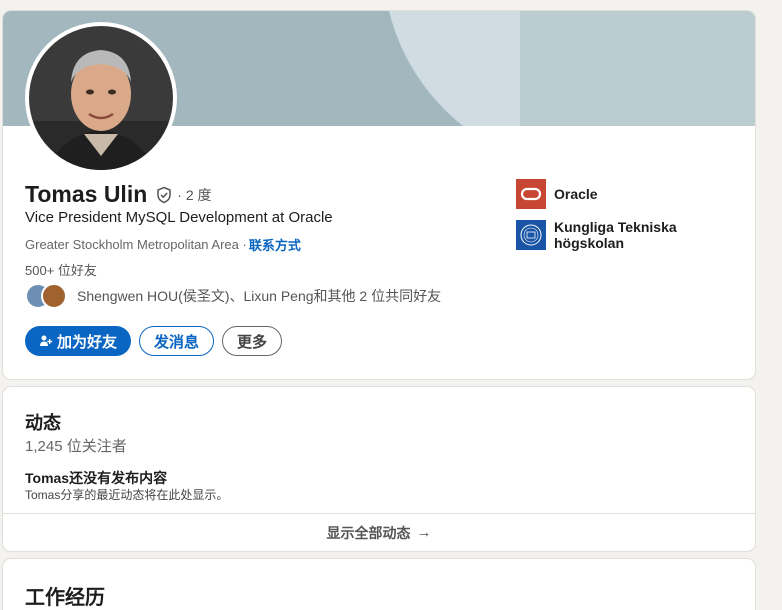 The image size is (782, 610). What do you see at coordinates (164, 195) in the screenshot?
I see `verified-shield-icon` at bounding box center [164, 195].